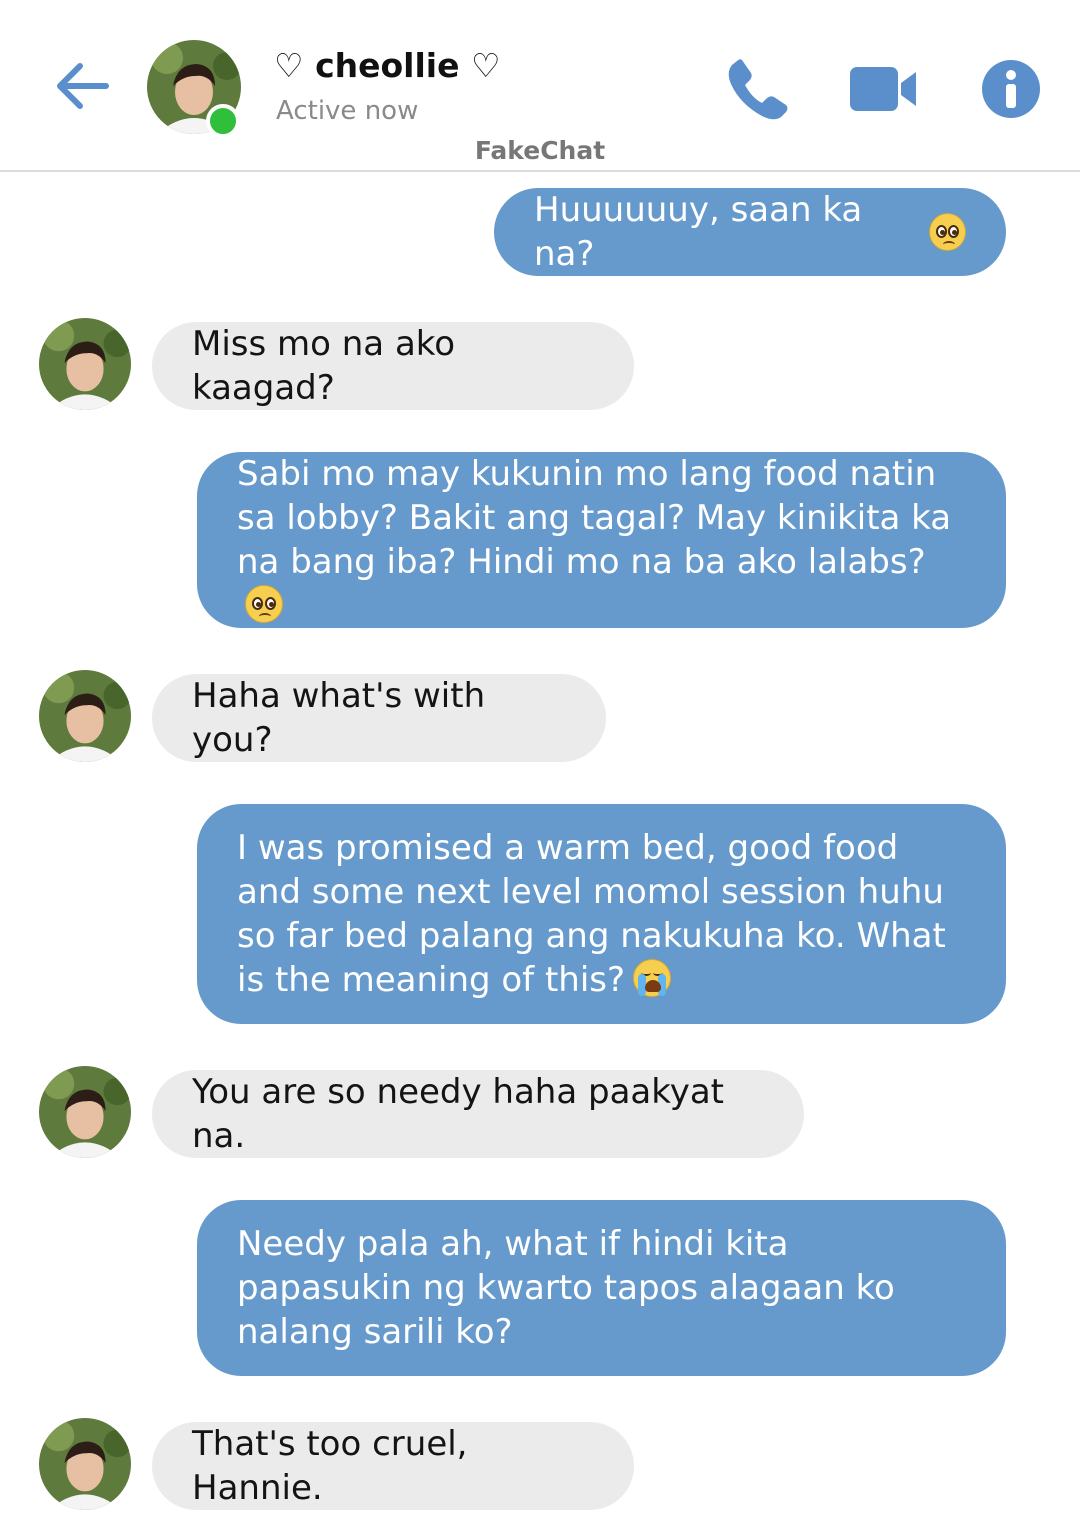 This screenshot has width=1080, height=1524. What do you see at coordinates (339, 718) in the screenshot?
I see `message-text: Haha what's with you?` at bounding box center [339, 718].